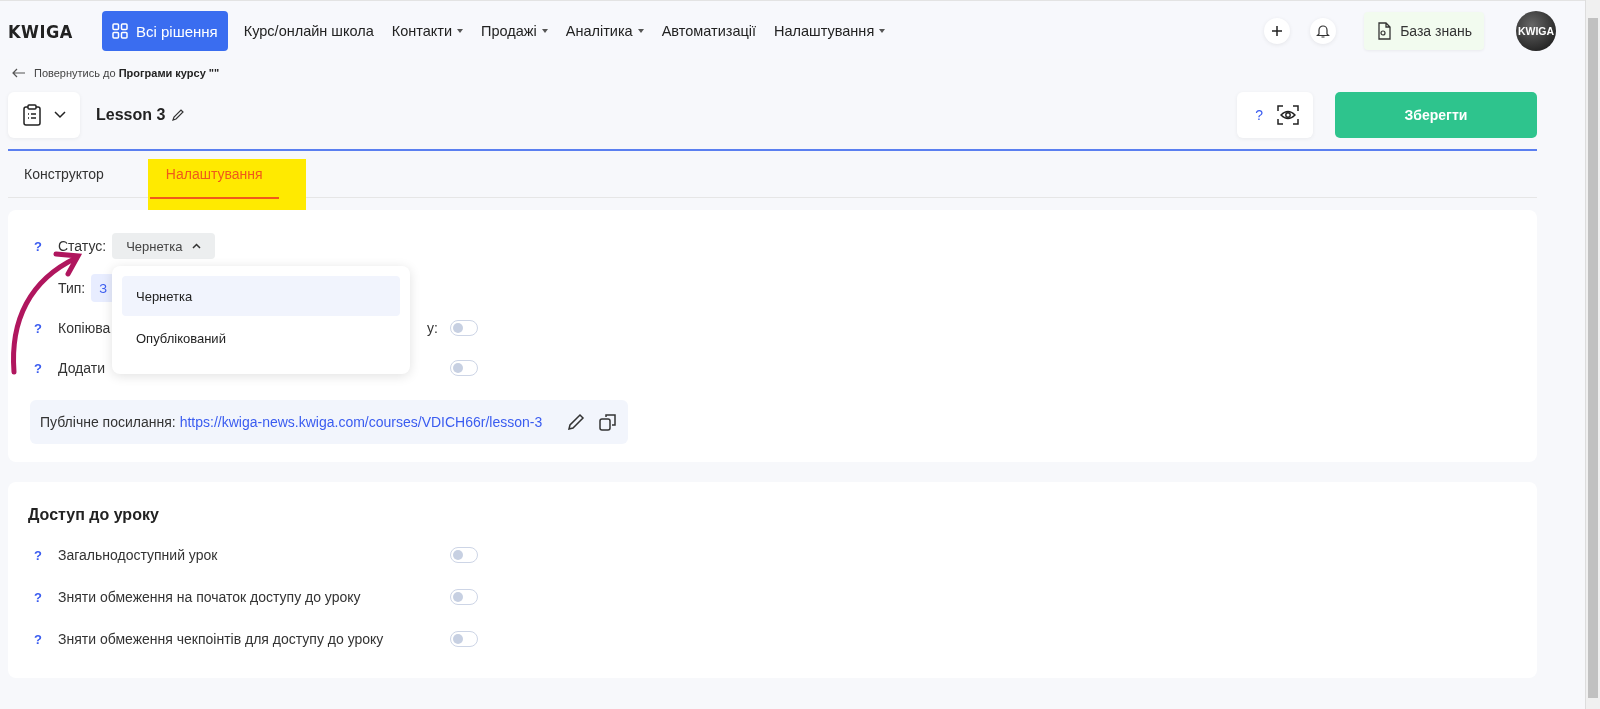 Image resolution: width=1600 pixels, height=709 pixels. I want to click on tab: Конструктор, so click(64, 174).